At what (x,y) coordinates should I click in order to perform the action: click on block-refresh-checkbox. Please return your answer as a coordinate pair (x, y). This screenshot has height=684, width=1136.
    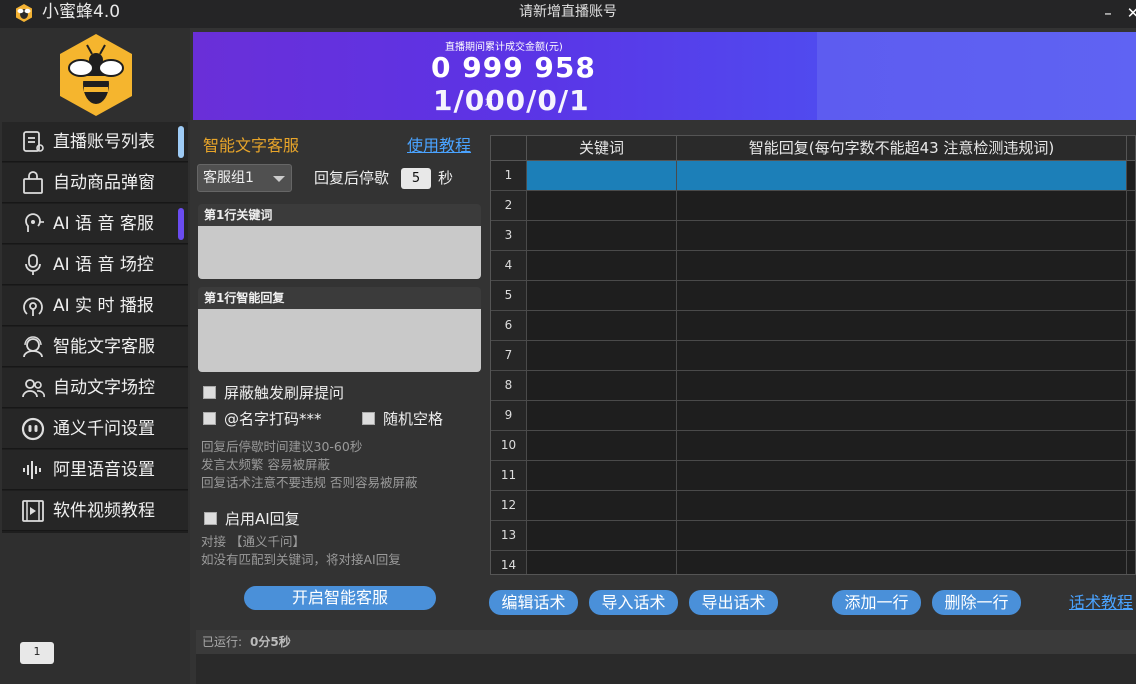
    Looking at the image, I should click on (209, 392).